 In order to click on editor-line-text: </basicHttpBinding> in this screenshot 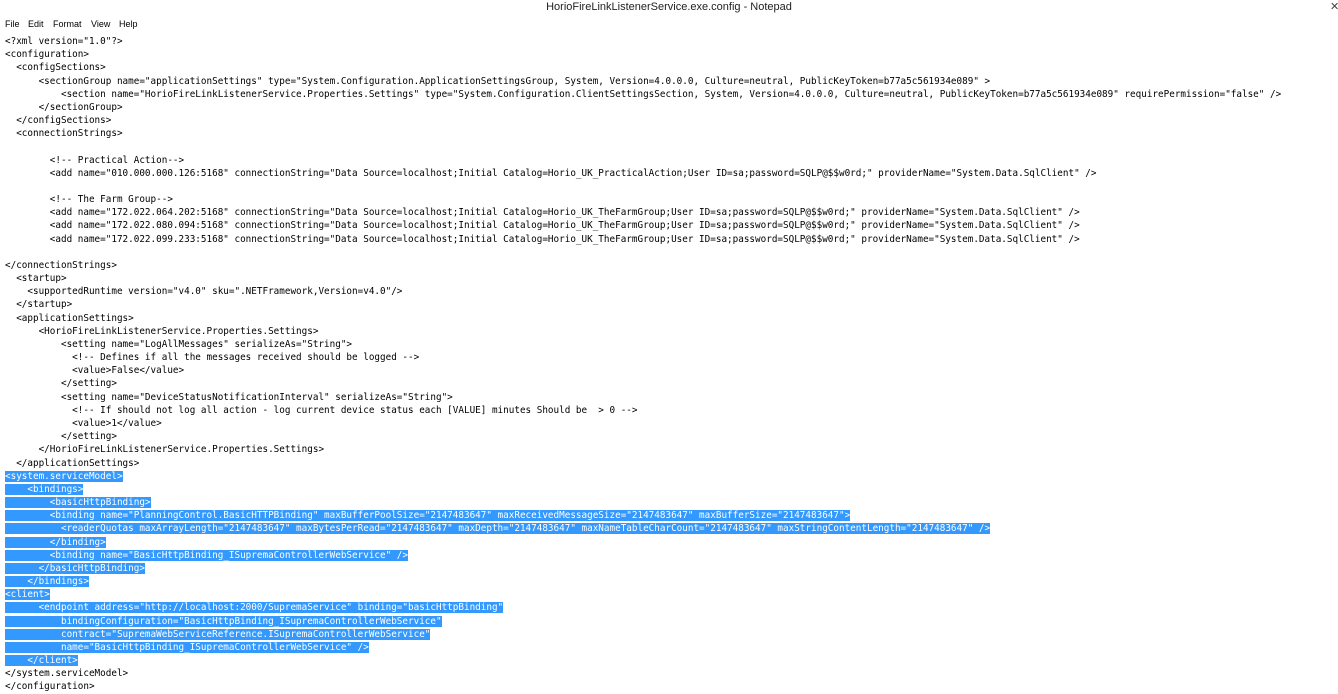, I will do `click(75, 568)`.